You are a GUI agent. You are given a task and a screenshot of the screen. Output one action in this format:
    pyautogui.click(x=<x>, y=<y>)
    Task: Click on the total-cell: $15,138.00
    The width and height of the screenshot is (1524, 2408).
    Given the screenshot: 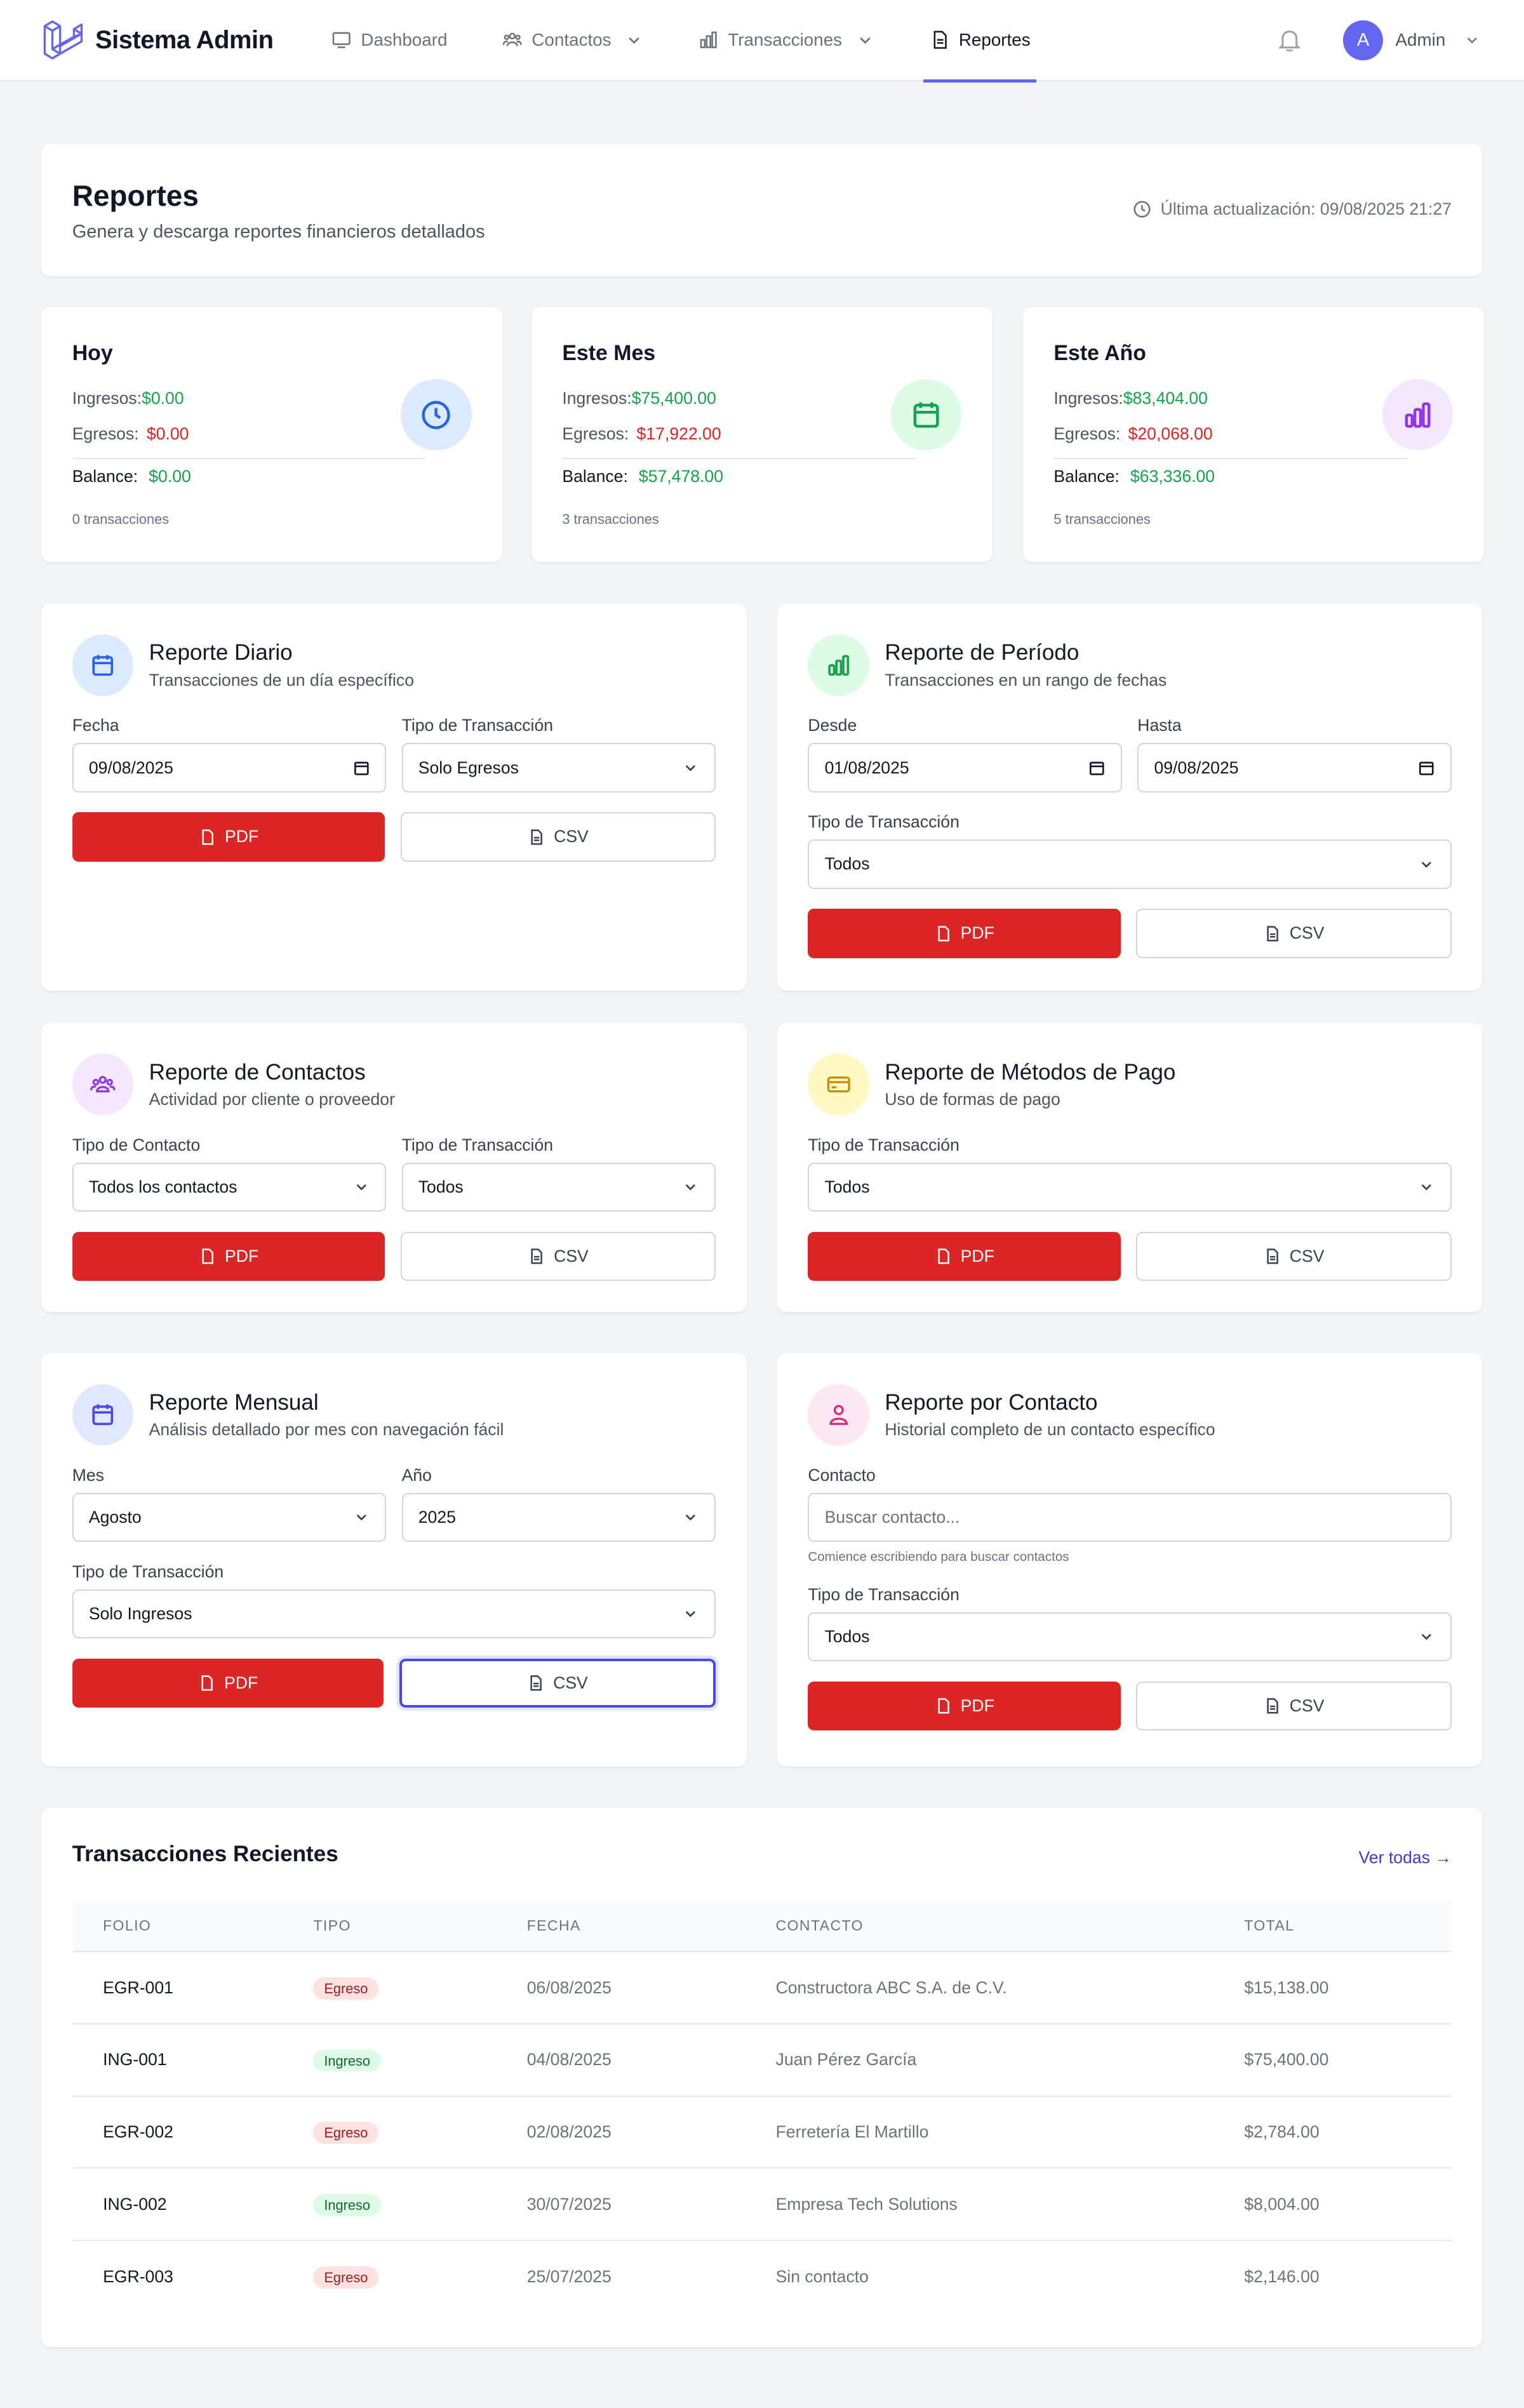 What is the action you would take?
    pyautogui.click(x=1332, y=1988)
    